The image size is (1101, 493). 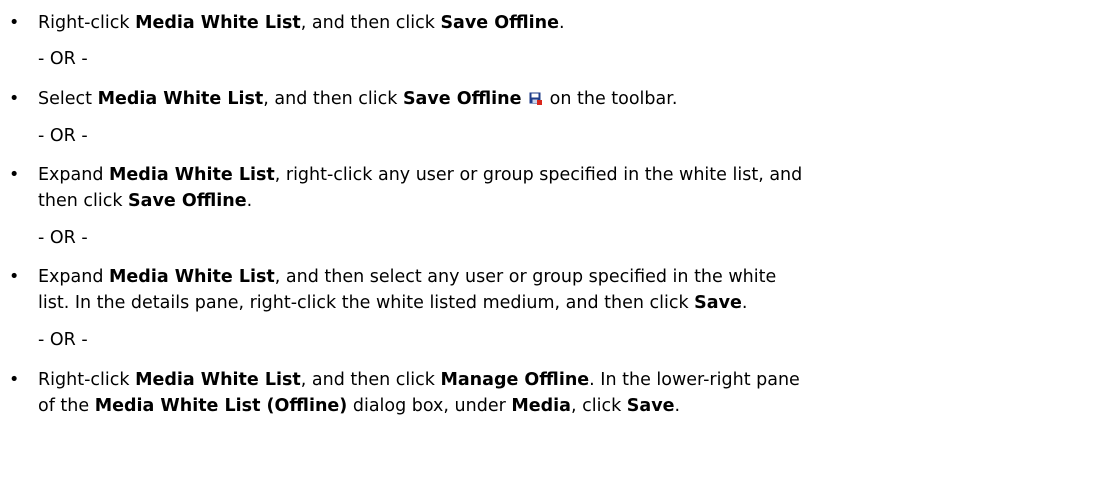 What do you see at coordinates (536, 98) in the screenshot?
I see `save-icon` at bounding box center [536, 98].